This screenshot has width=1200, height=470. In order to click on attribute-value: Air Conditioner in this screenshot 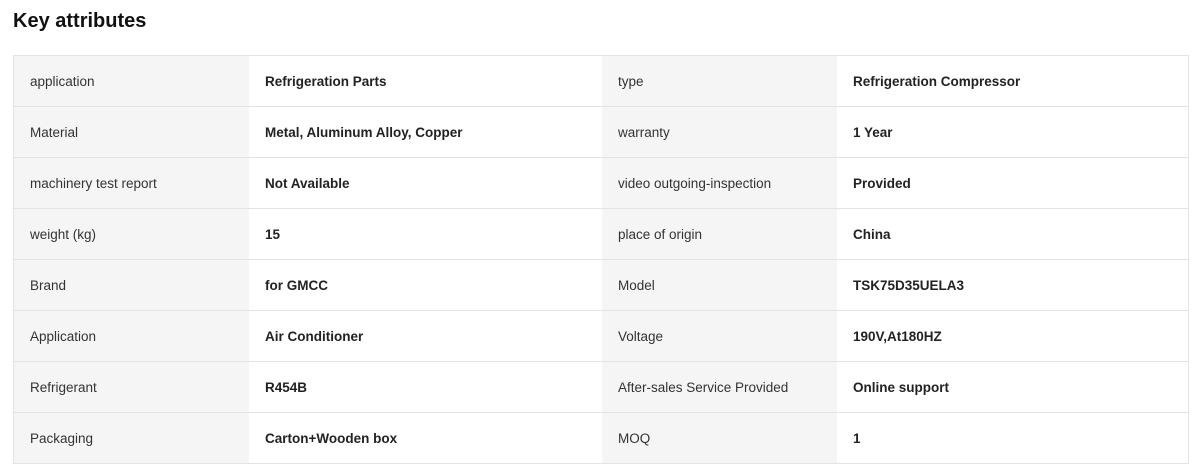, I will do `click(425, 336)`.